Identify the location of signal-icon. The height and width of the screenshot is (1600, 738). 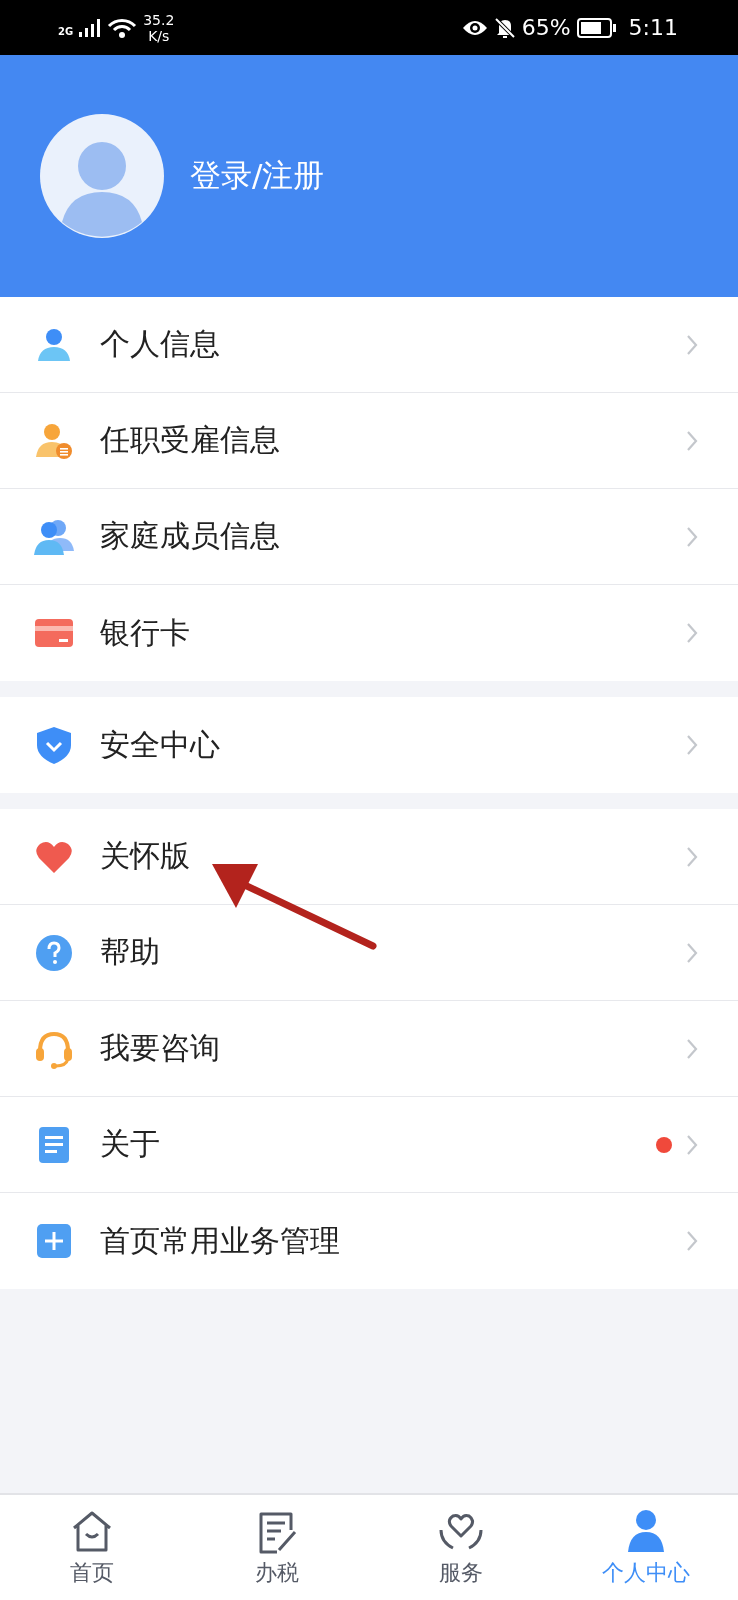
(90, 27).